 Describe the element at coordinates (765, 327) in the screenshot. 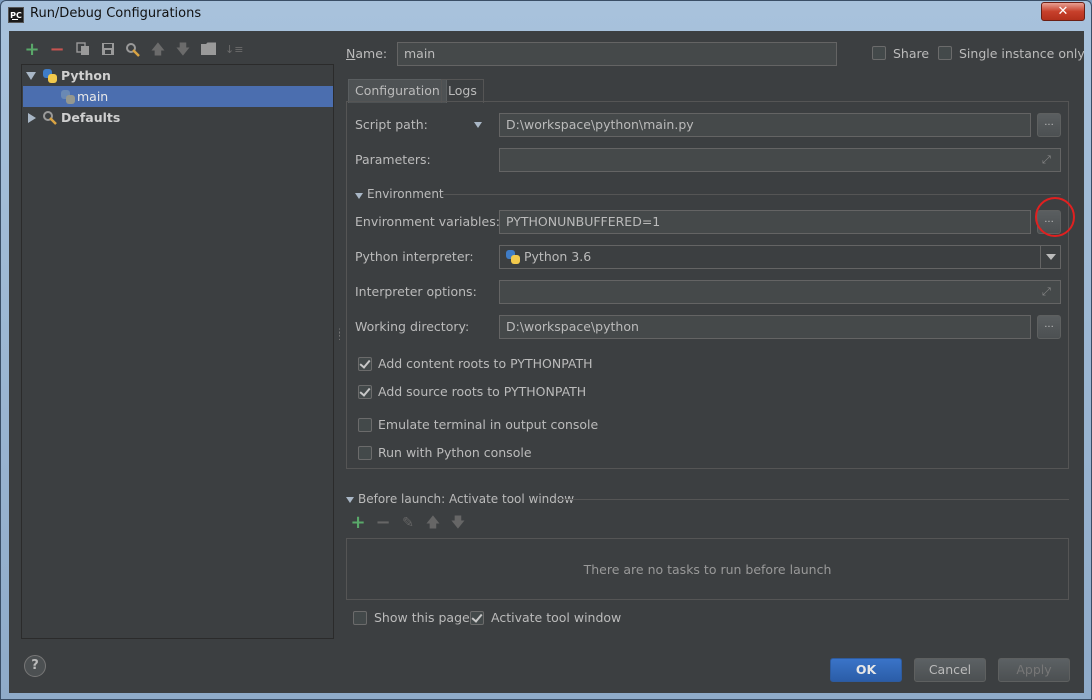

I see `working-dir-input: D:\workspace\python` at that location.